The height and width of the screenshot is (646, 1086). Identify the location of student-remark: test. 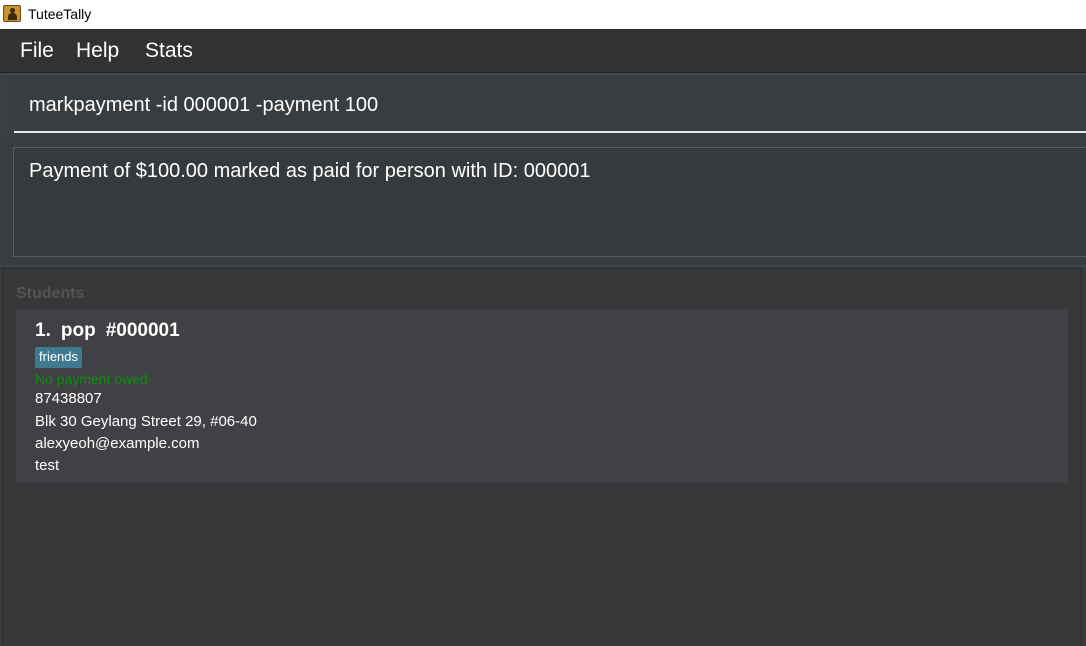
(47, 465).